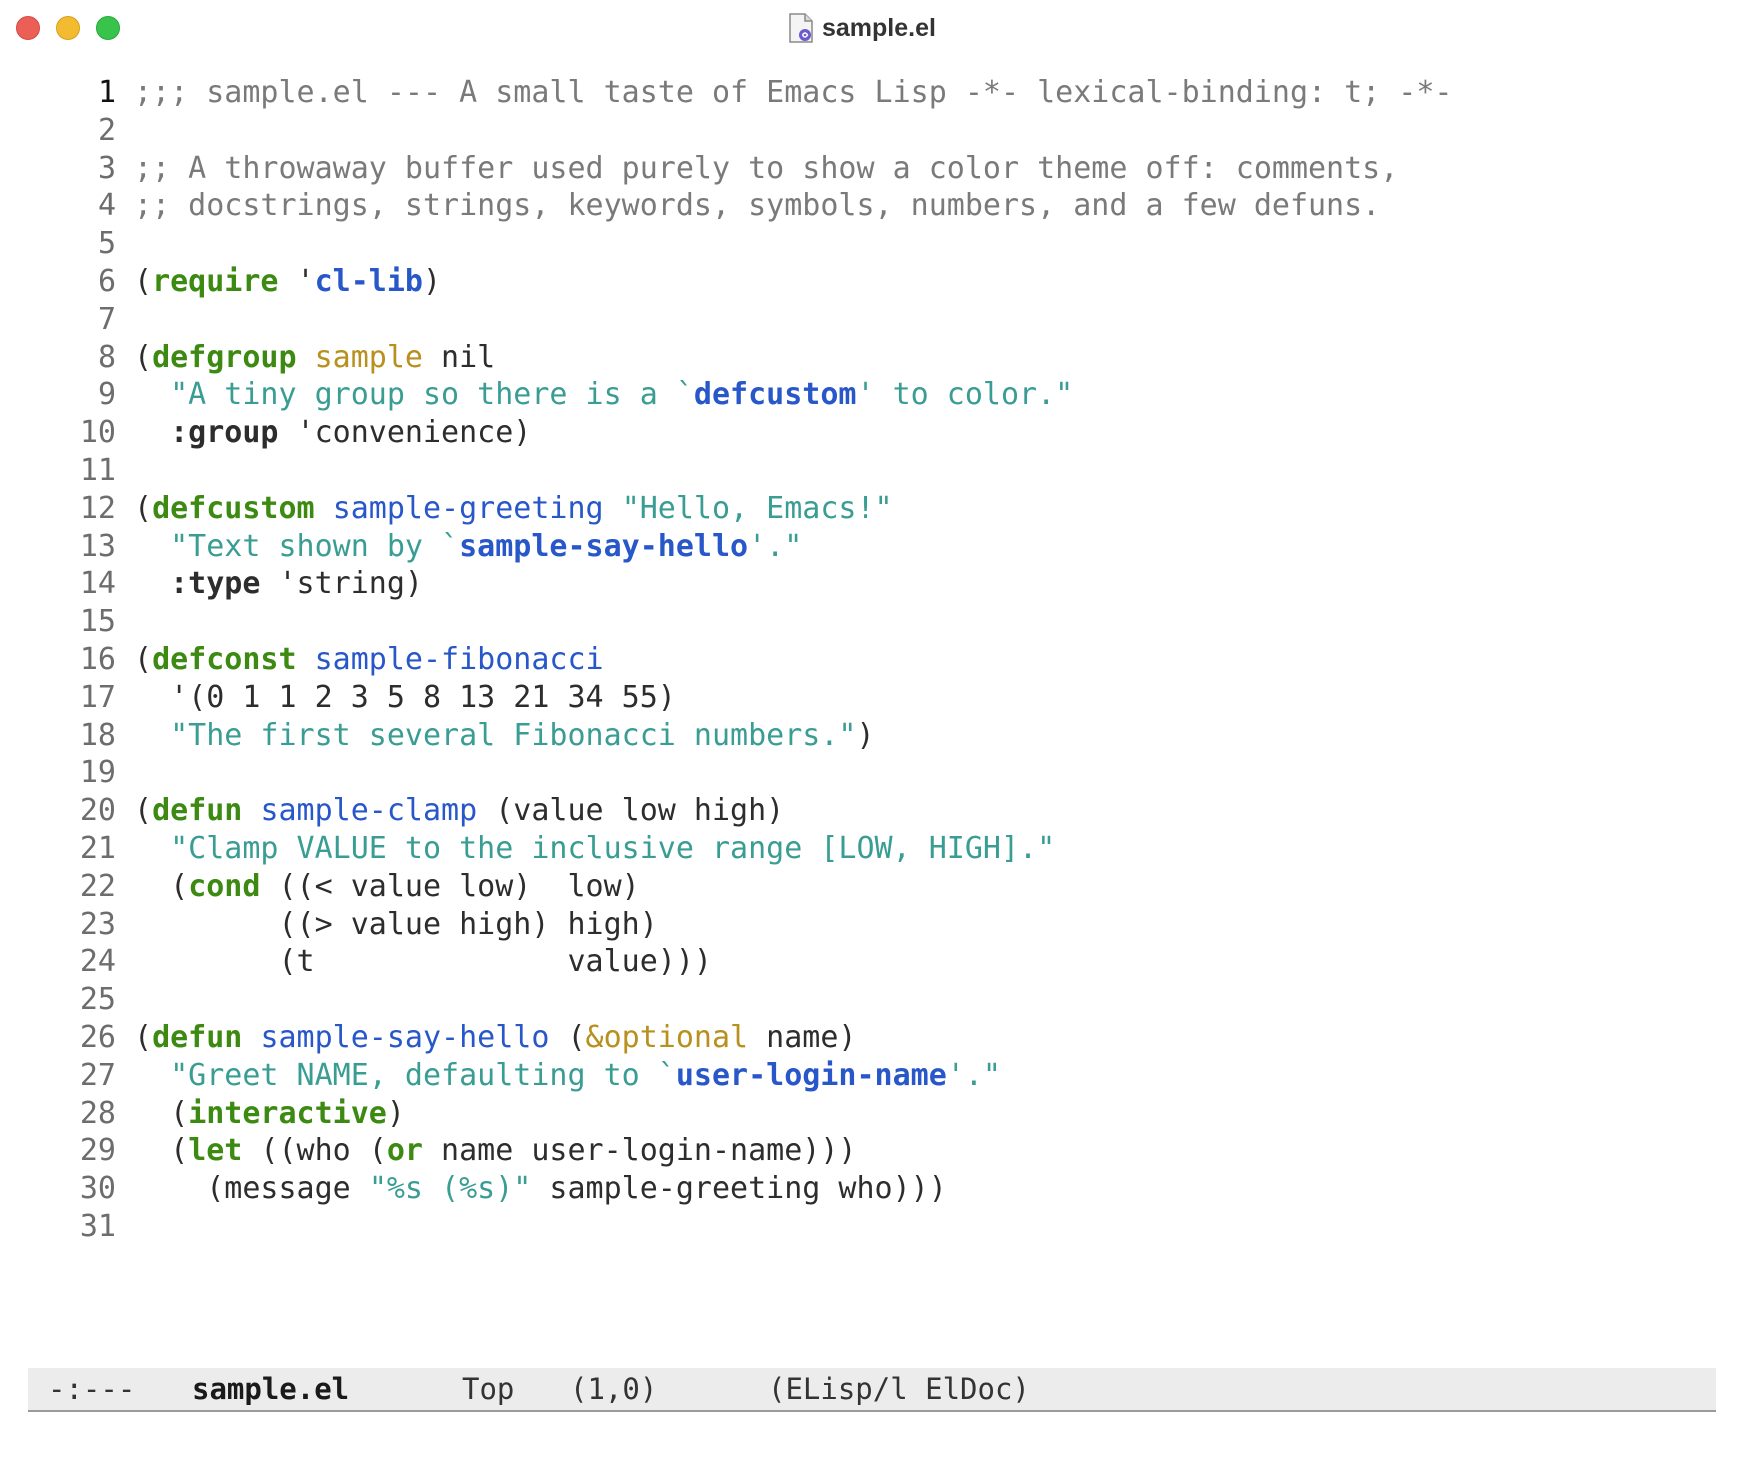 The image size is (1744, 1480). What do you see at coordinates (872, 28) in the screenshot?
I see `title-bar: sample.el` at bounding box center [872, 28].